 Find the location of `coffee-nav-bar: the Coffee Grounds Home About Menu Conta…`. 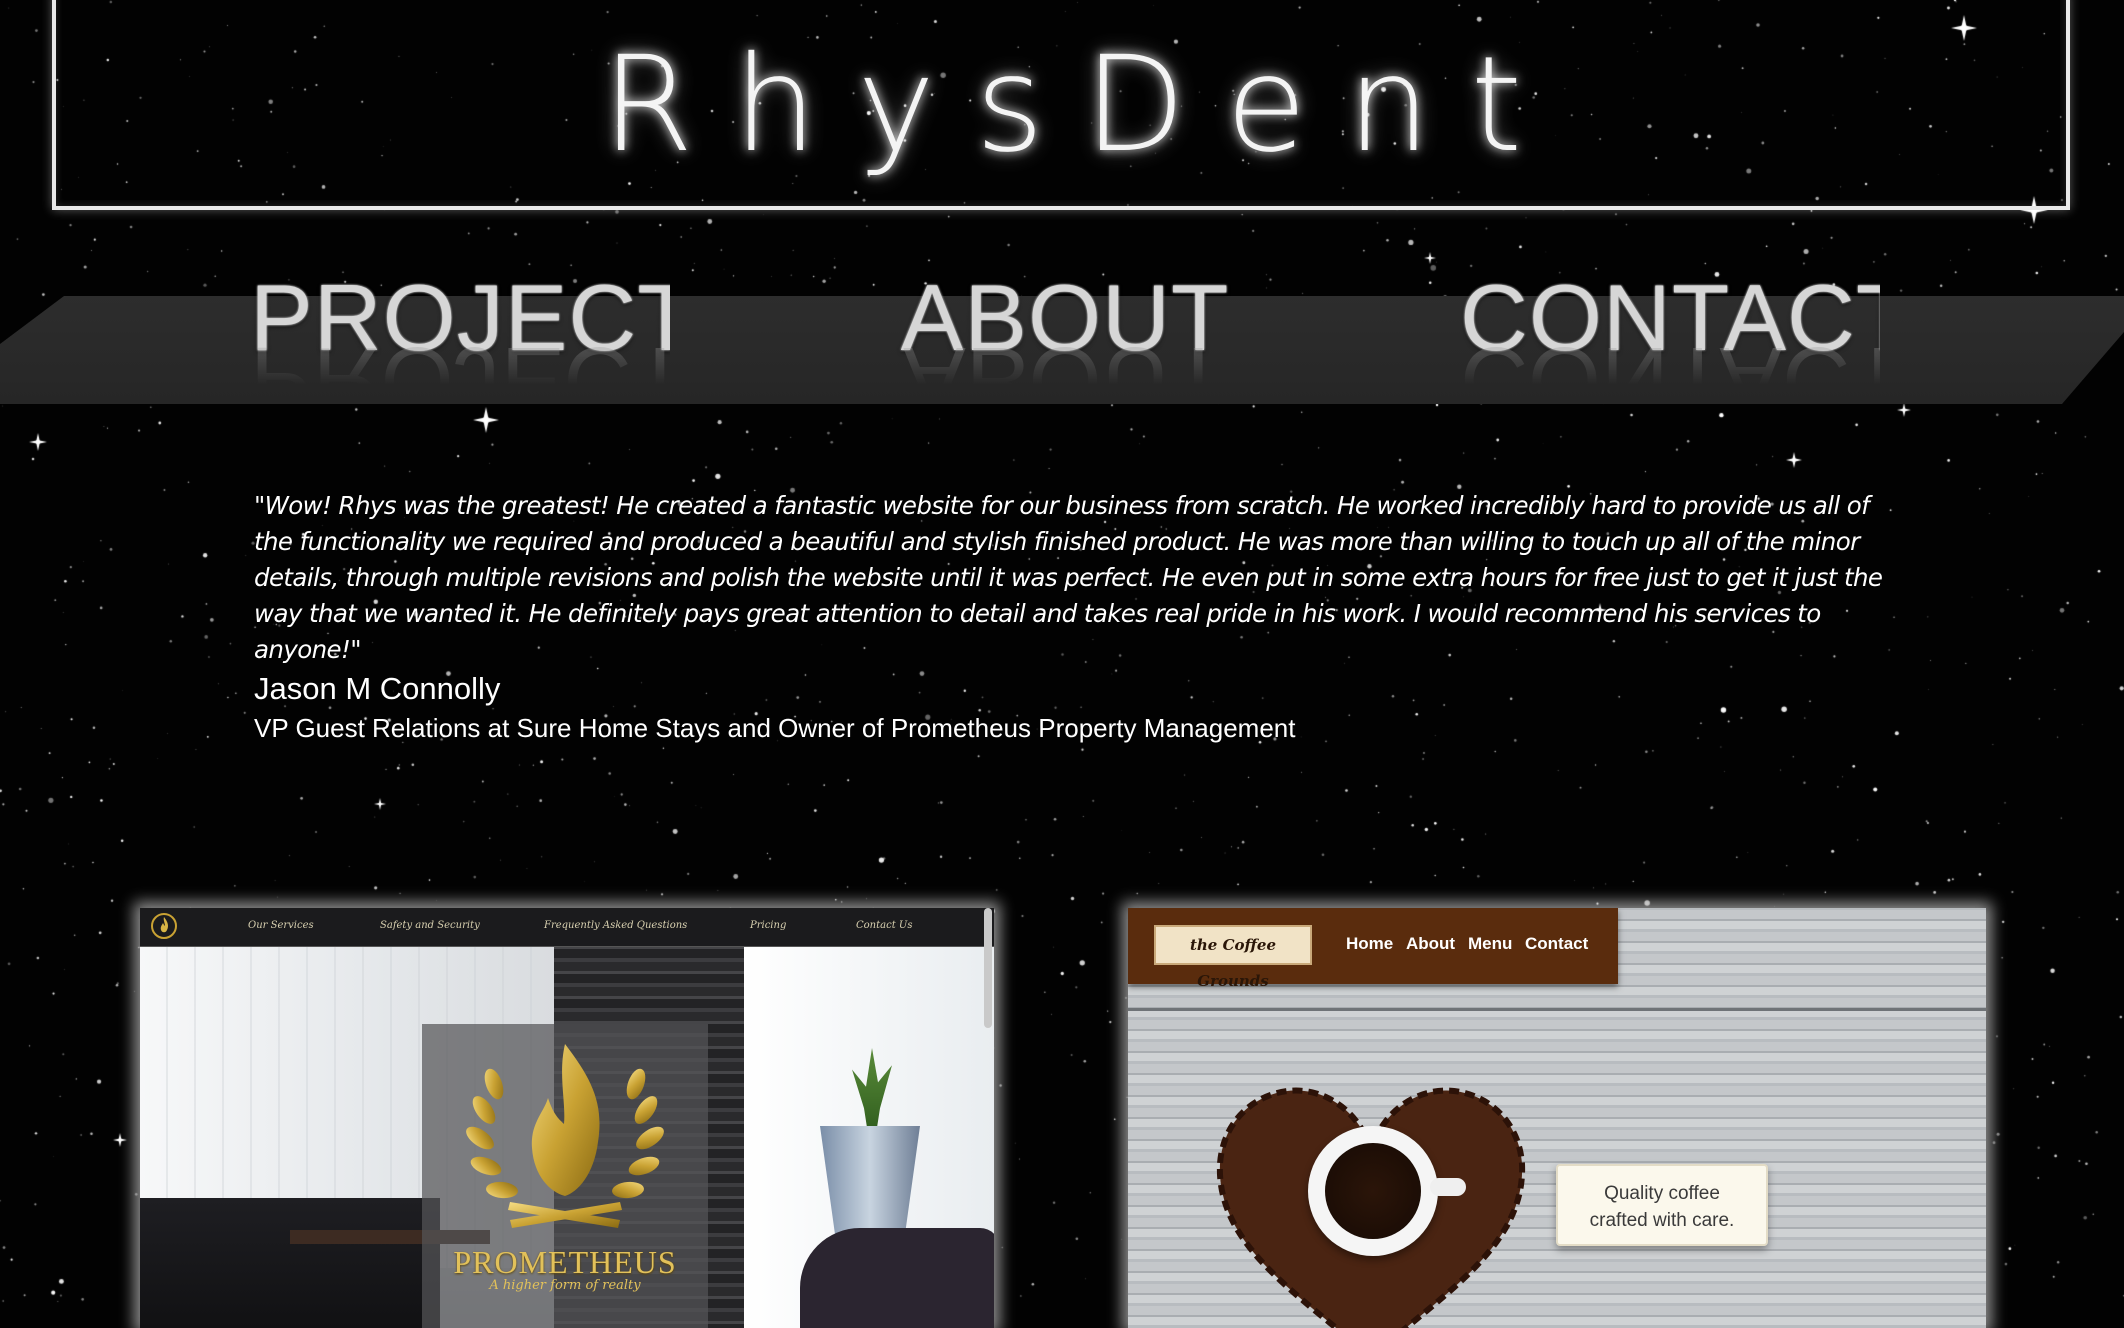

coffee-nav-bar: the Coffee Grounds Home About Menu Conta… is located at coordinates (1373, 949).